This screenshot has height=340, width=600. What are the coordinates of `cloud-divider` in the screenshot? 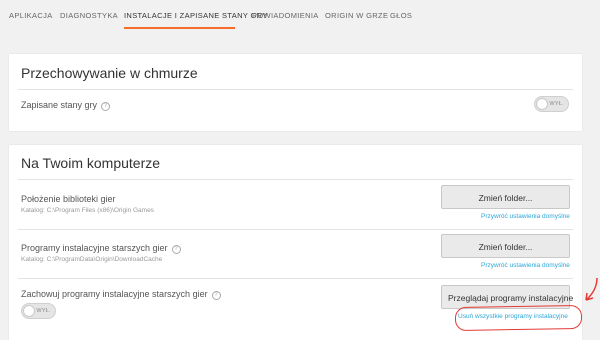 It's located at (295, 89).